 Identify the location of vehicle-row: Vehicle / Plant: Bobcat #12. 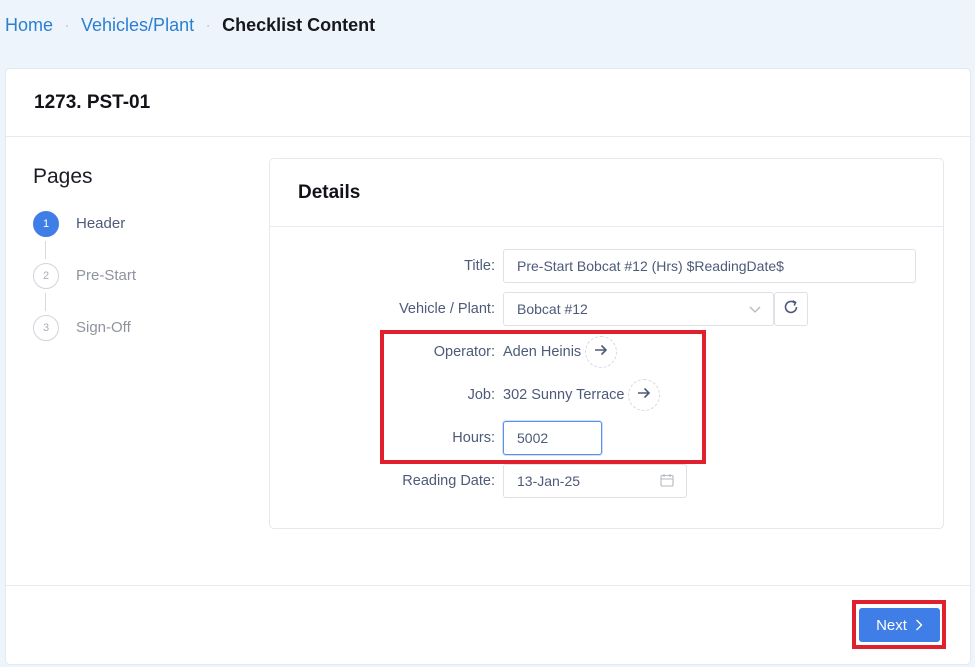
(539, 309).